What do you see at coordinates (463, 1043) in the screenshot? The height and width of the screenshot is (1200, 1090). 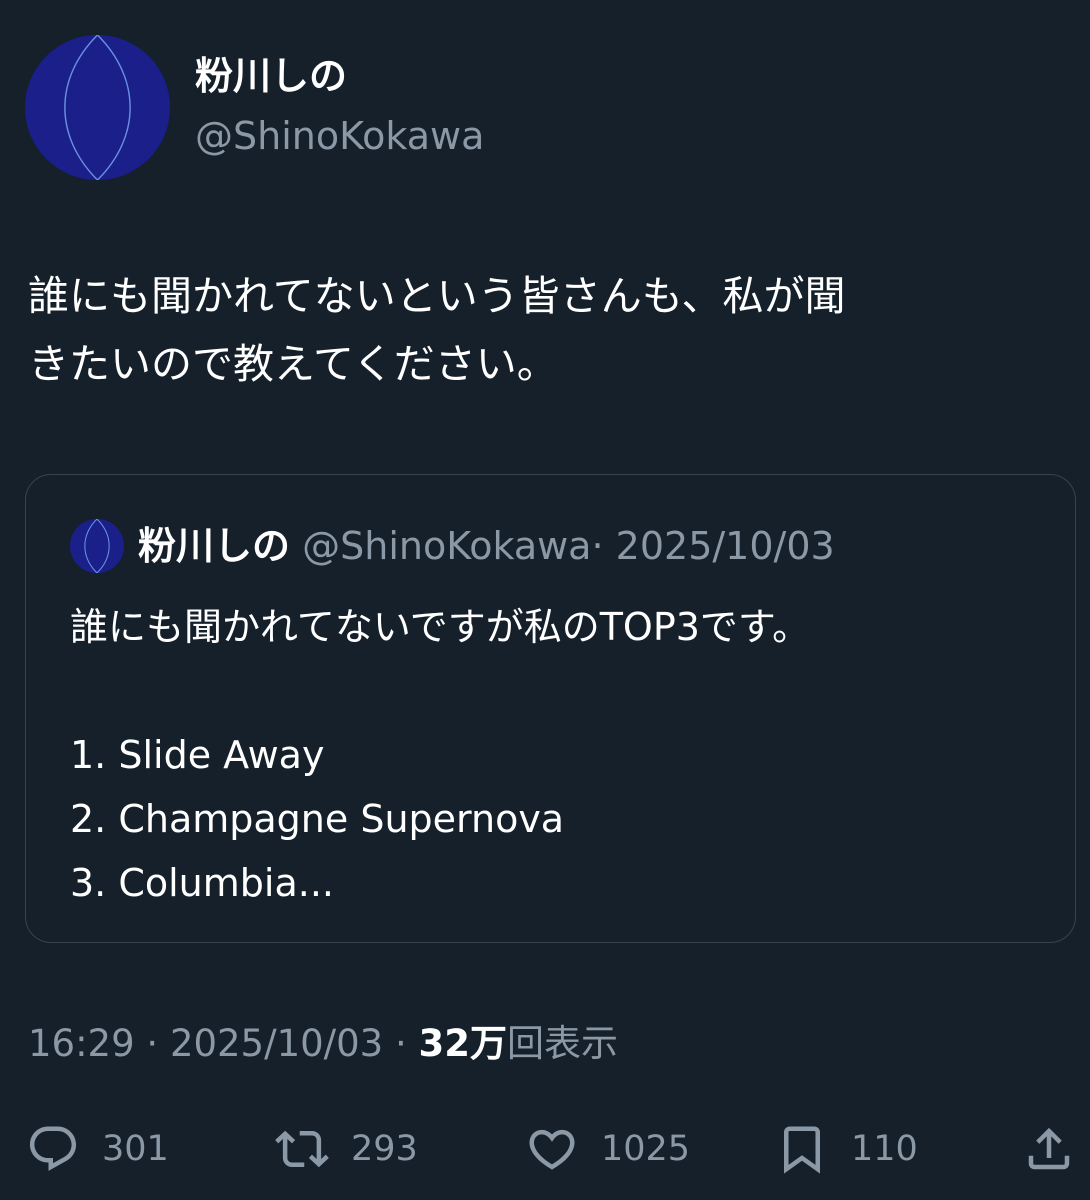 I see `views-count: 32万` at bounding box center [463, 1043].